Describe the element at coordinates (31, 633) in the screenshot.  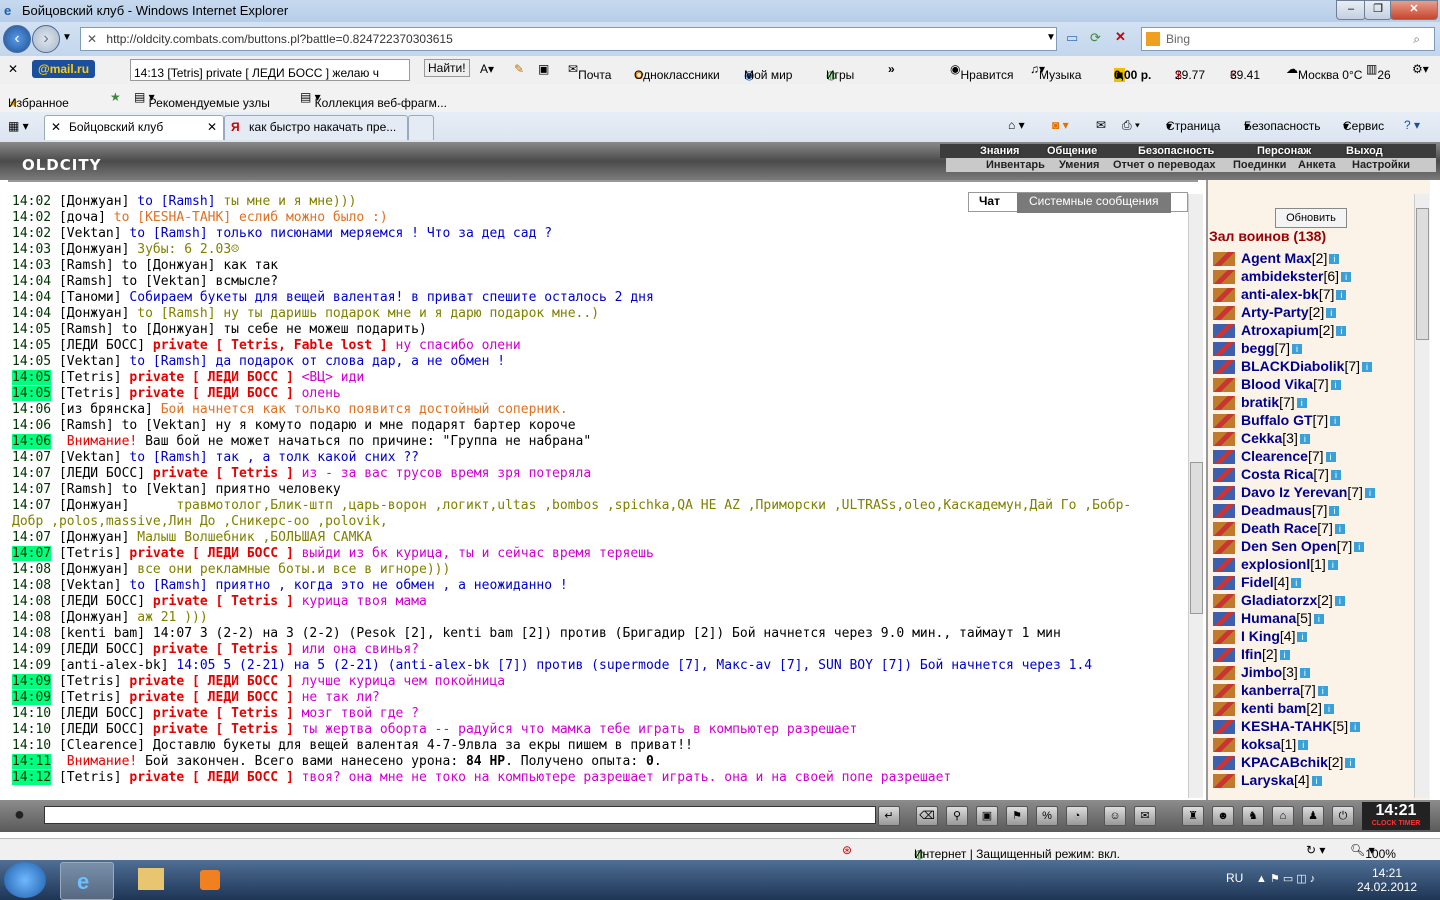
I see `chat-timestamp: 14:08` at that location.